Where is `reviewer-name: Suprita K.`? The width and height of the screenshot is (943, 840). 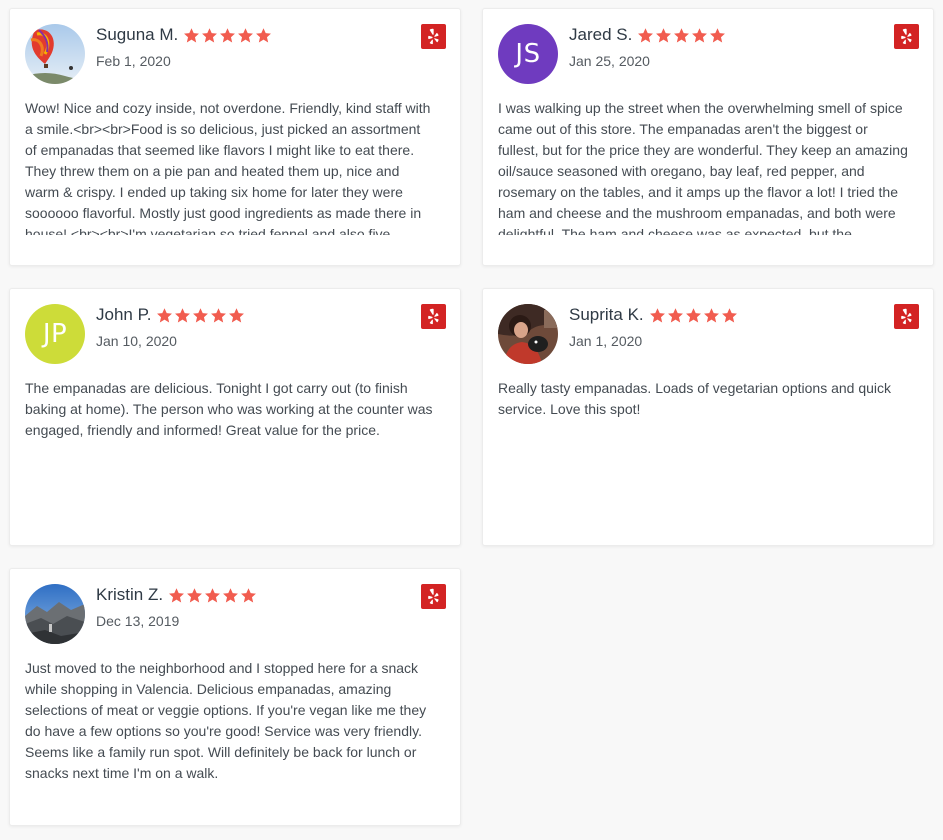
reviewer-name: Suprita K. is located at coordinates (606, 315).